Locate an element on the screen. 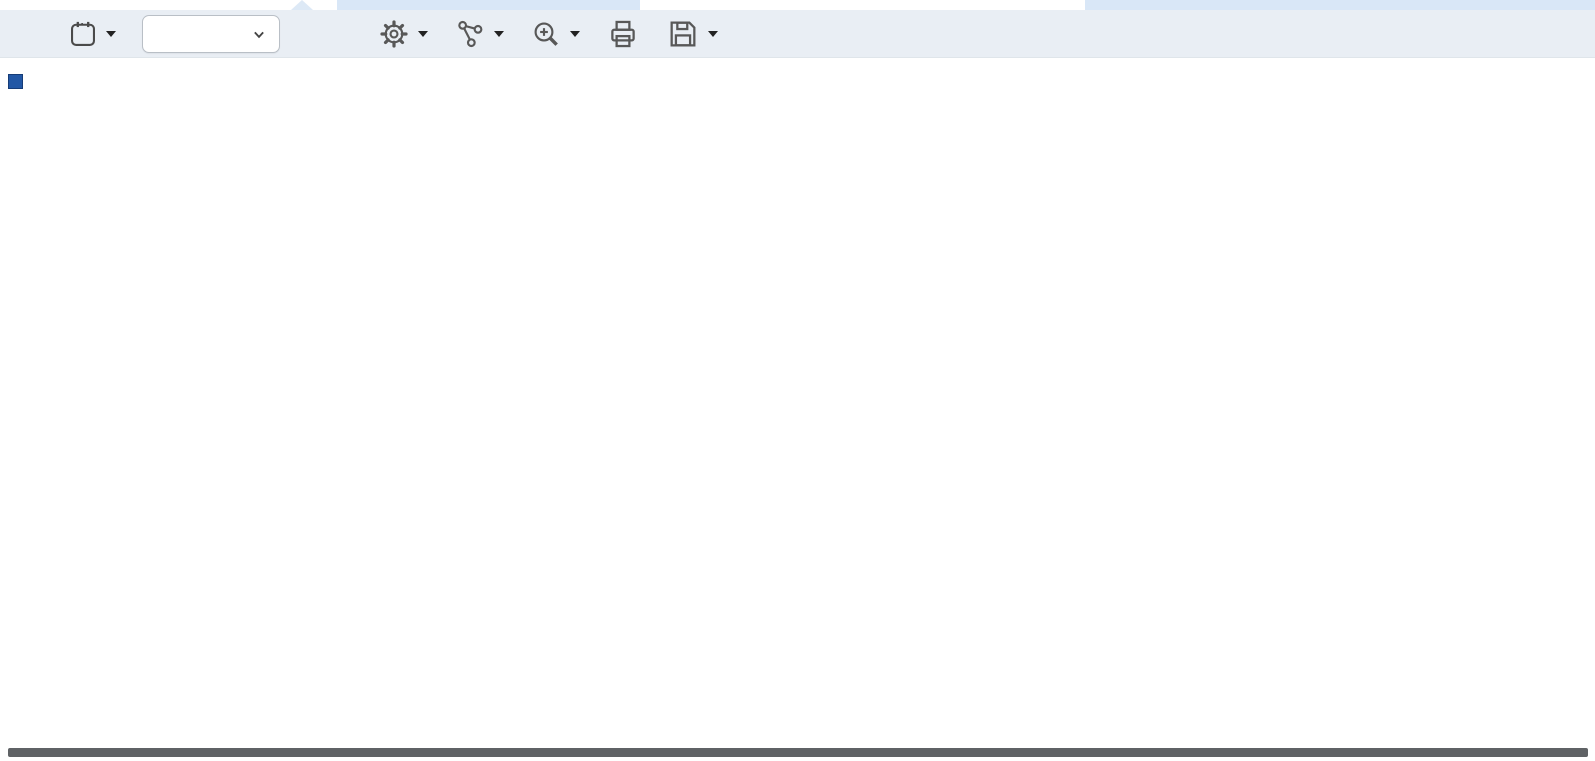  zoom-in-icon is located at coordinates (546, 34).